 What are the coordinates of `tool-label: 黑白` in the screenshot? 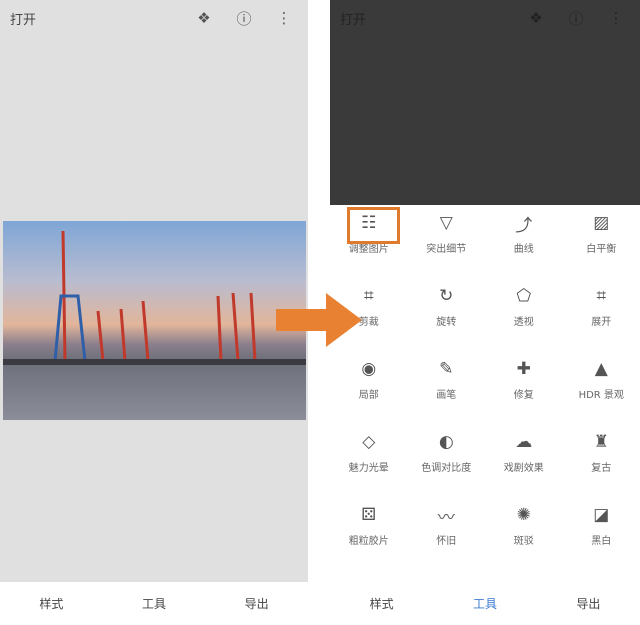 It's located at (601, 541).